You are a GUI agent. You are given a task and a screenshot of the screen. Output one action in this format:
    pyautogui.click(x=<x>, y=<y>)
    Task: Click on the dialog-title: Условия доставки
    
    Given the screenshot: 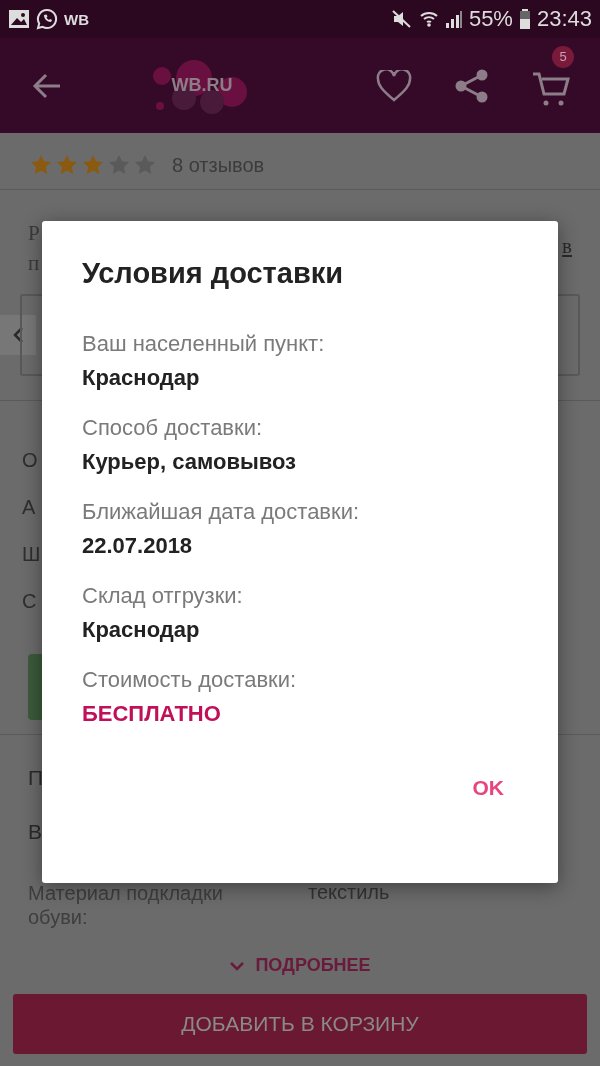 What is the action you would take?
    pyautogui.click(x=213, y=273)
    